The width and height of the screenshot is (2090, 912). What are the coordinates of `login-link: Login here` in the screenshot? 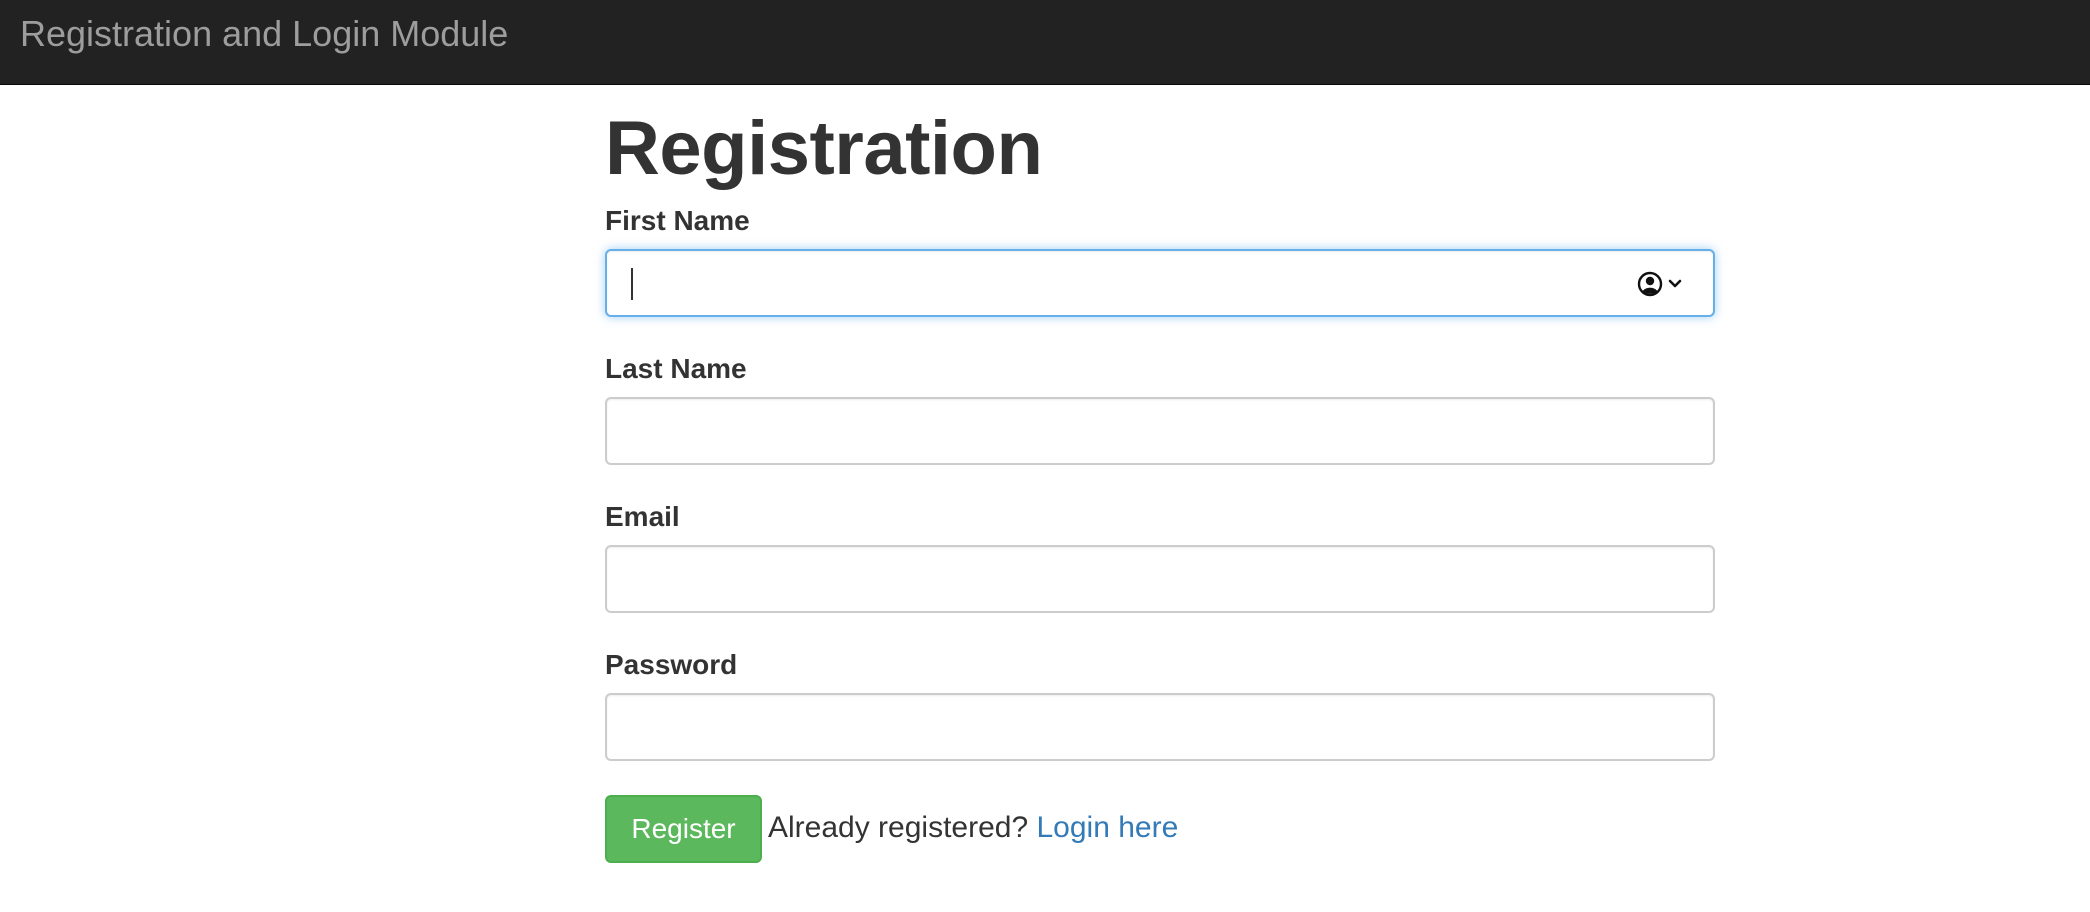 It's located at (1108, 827).